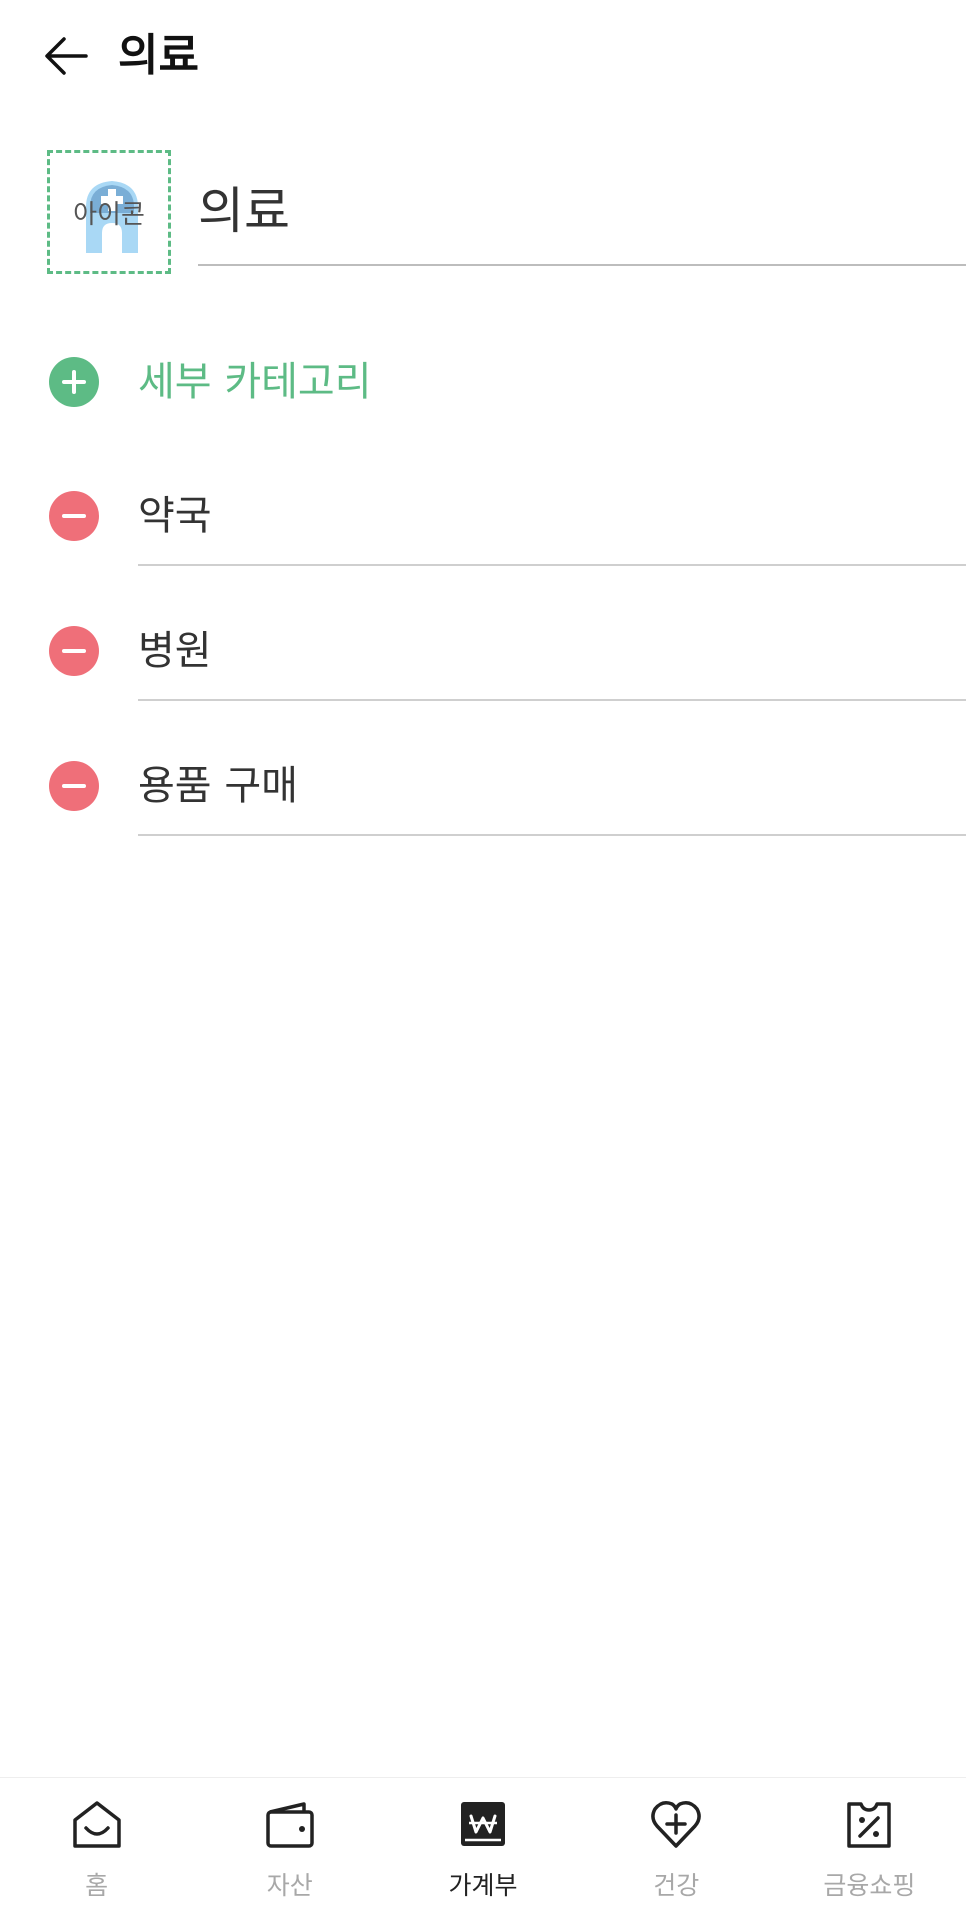  I want to click on back-arrow-icon, so click(66, 56).